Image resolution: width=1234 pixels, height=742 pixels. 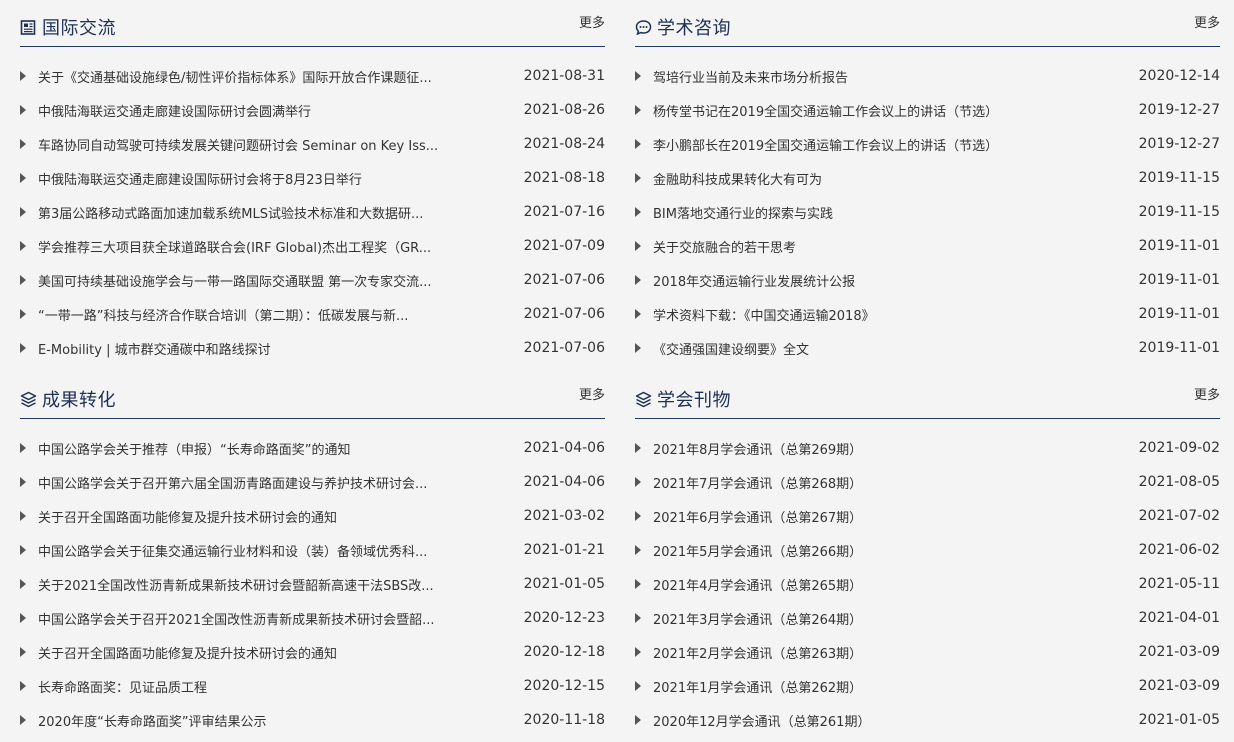 What do you see at coordinates (194, 448) in the screenshot?
I see `item-title: 中国公路学会关于推荐（申报）“长寿命路面奖”的通知` at bounding box center [194, 448].